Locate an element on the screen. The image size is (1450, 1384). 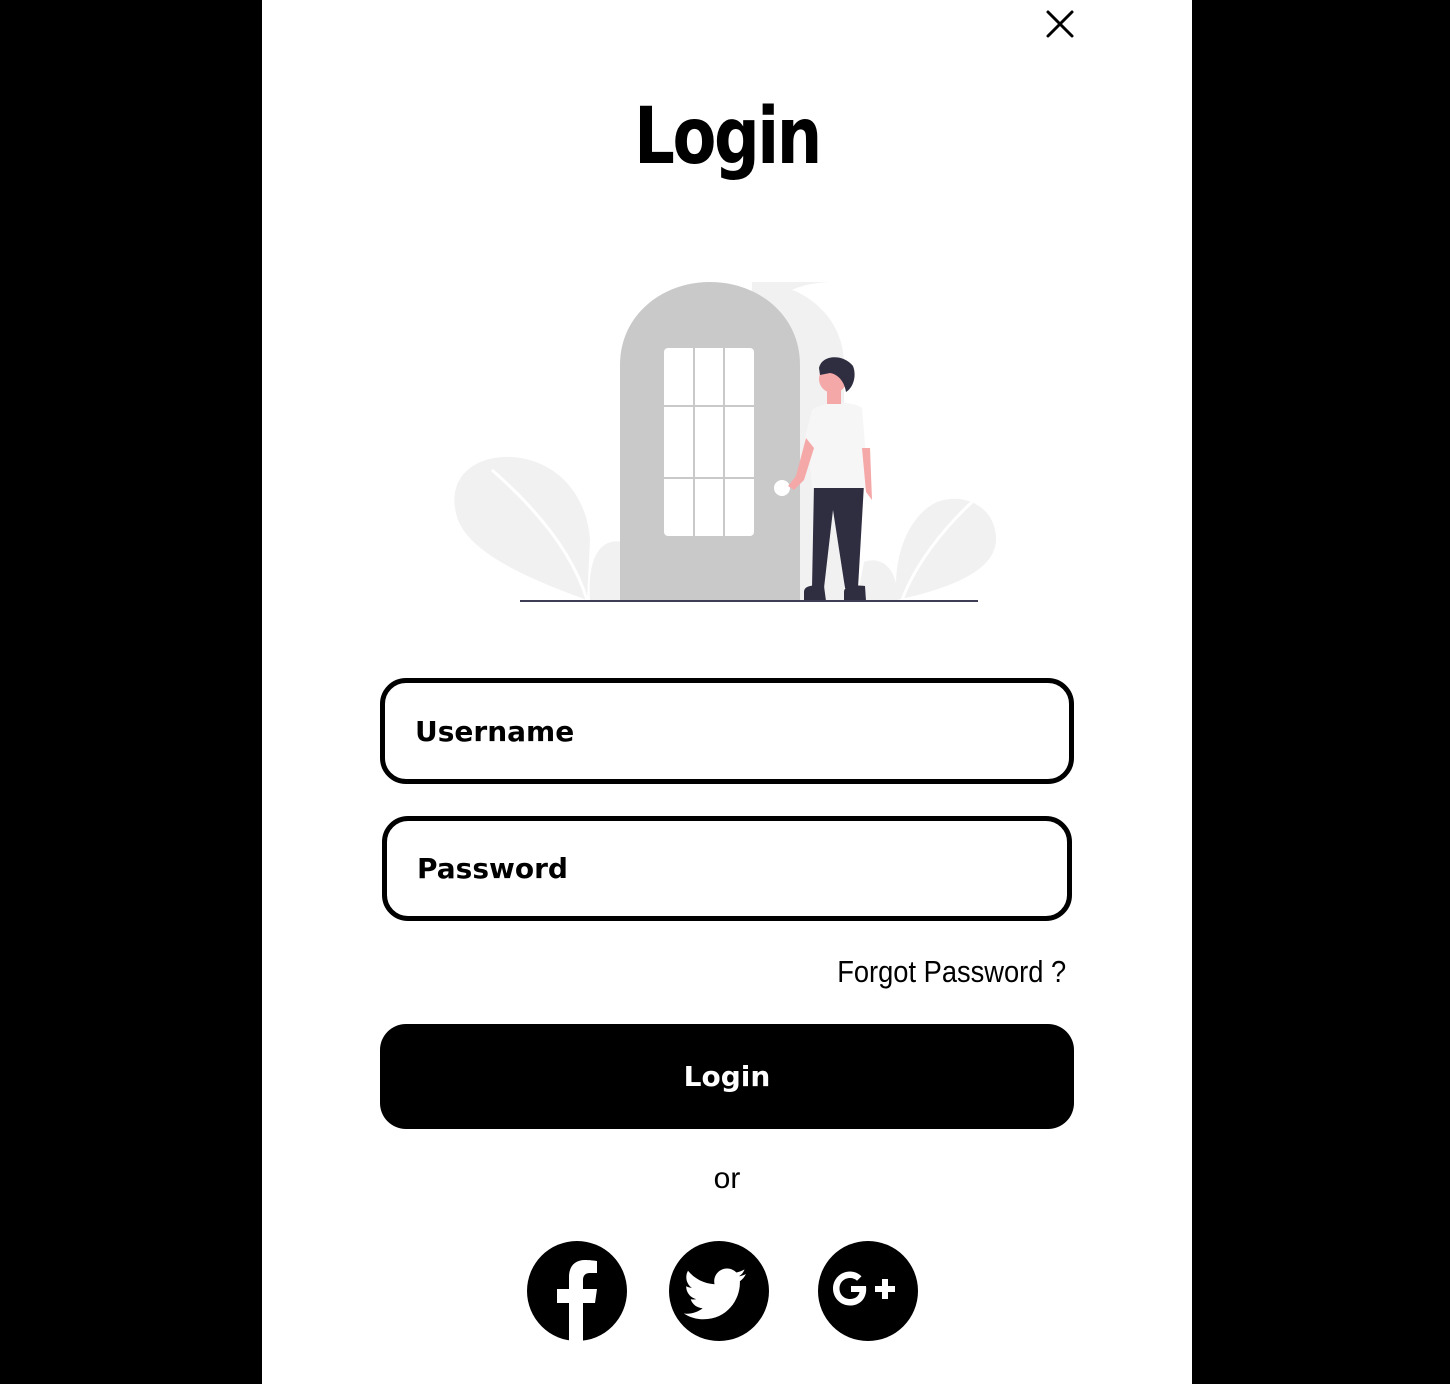
facebook-login-button is located at coordinates (577, 1291).